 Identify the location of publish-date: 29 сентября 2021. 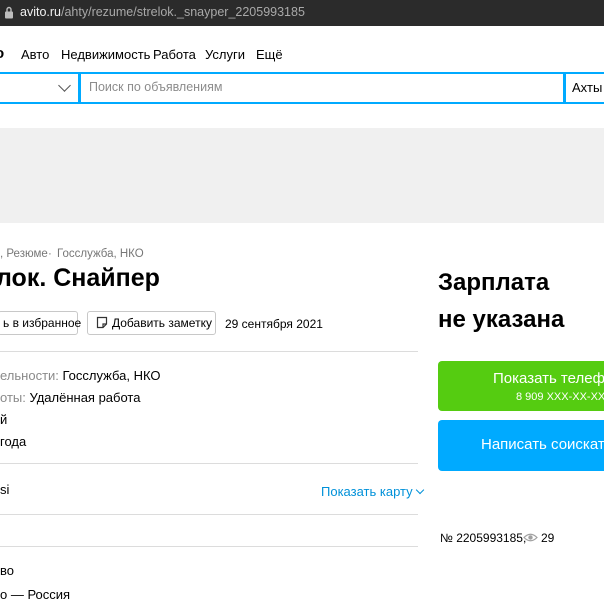
(274, 324).